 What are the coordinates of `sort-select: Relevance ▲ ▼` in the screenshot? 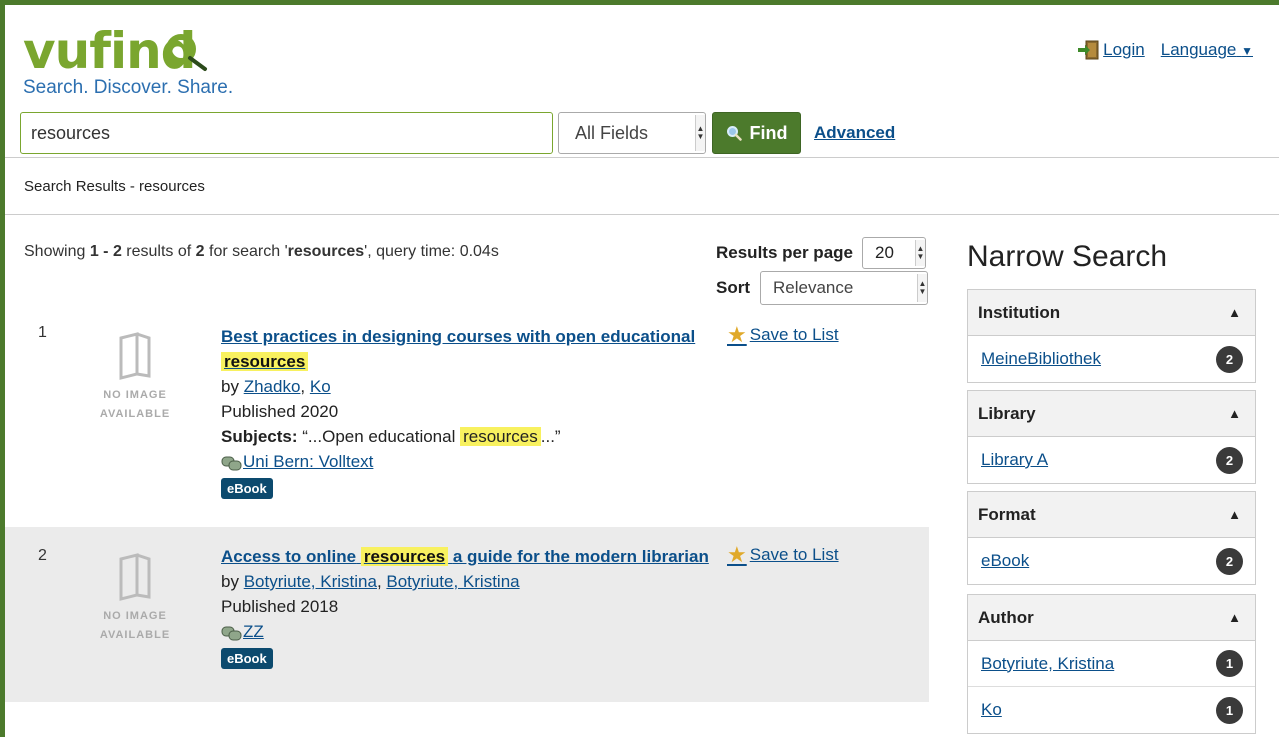 It's located at (844, 288).